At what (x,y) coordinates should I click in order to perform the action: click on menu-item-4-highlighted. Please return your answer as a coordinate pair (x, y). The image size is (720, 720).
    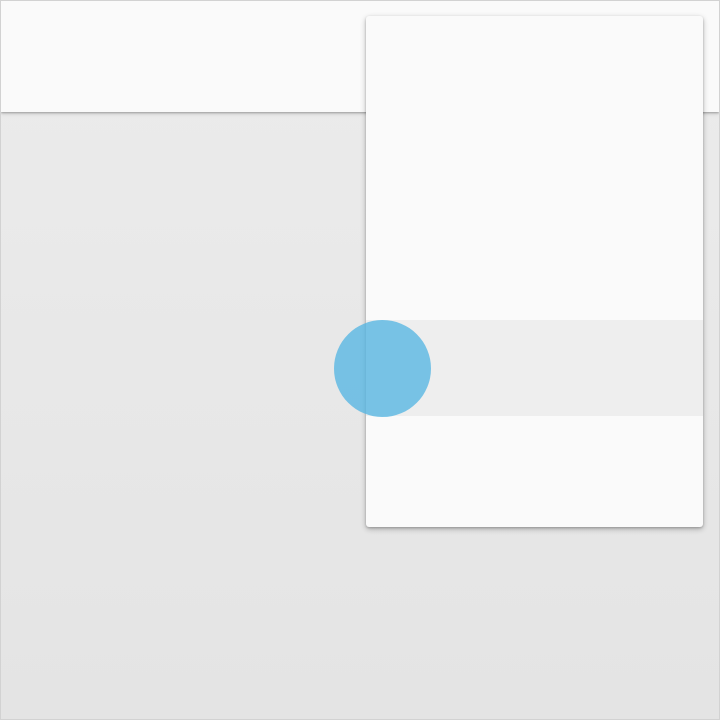
    Looking at the image, I should click on (534, 368).